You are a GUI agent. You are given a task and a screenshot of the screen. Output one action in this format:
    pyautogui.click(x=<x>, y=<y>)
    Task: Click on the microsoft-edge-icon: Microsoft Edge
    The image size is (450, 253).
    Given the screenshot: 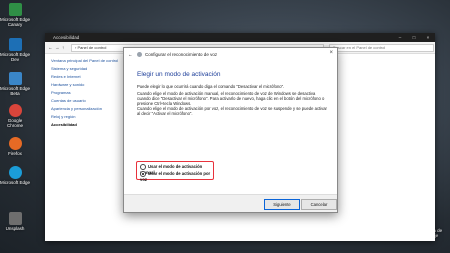 What is the action you would take?
    pyautogui.click(x=15, y=175)
    